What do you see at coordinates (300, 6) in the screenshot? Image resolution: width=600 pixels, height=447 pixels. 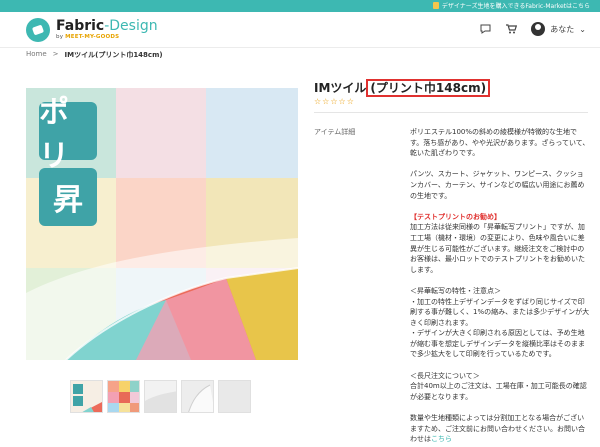 I see `top-announcement-bar: デザイナーズ生地を購入できるFabric-Marketはこちら` at bounding box center [300, 6].